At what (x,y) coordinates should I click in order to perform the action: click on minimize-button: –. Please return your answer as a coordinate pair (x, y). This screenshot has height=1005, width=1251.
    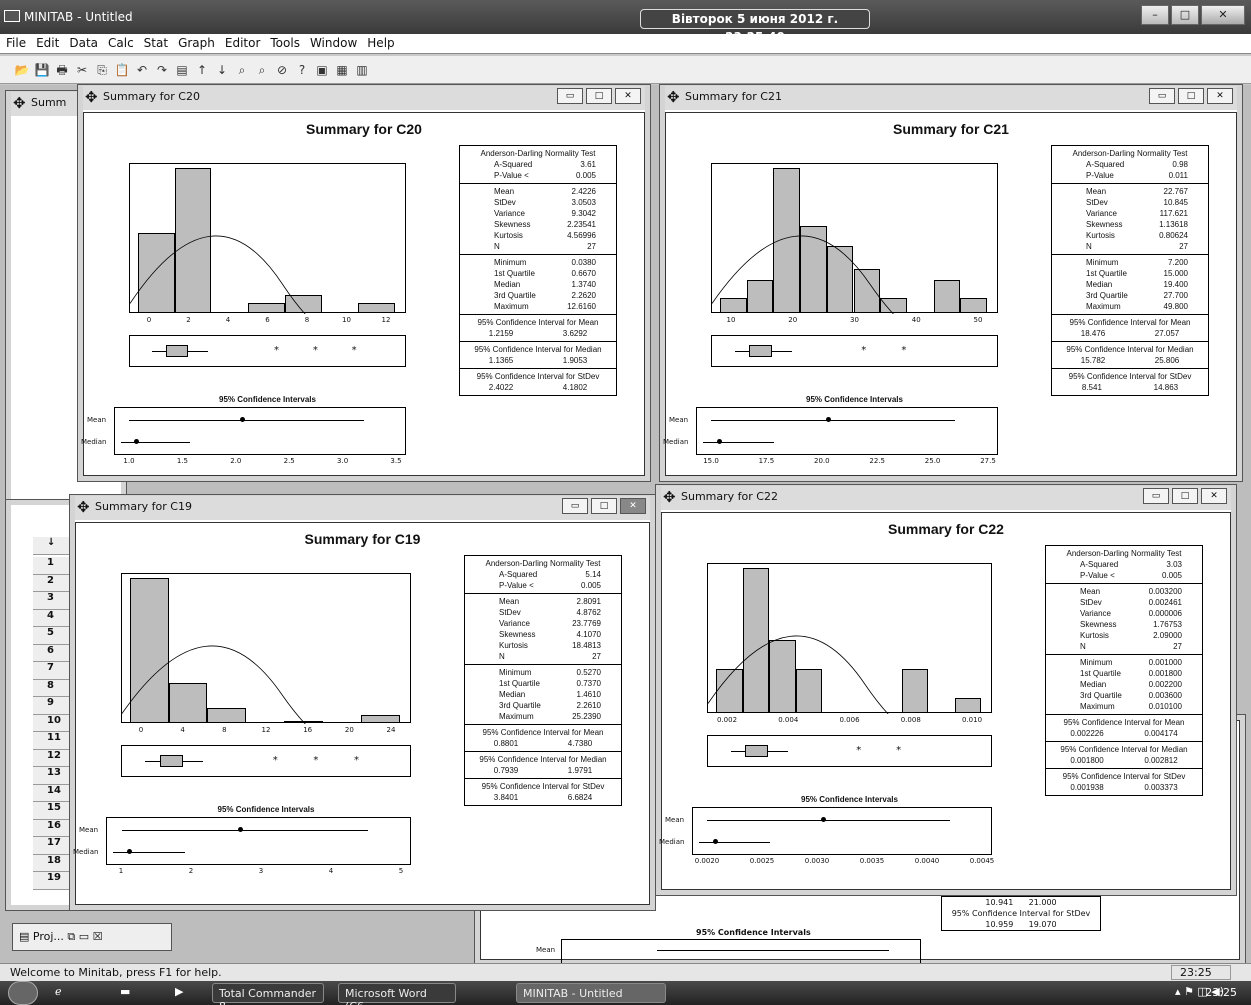
    Looking at the image, I should click on (1155, 15).